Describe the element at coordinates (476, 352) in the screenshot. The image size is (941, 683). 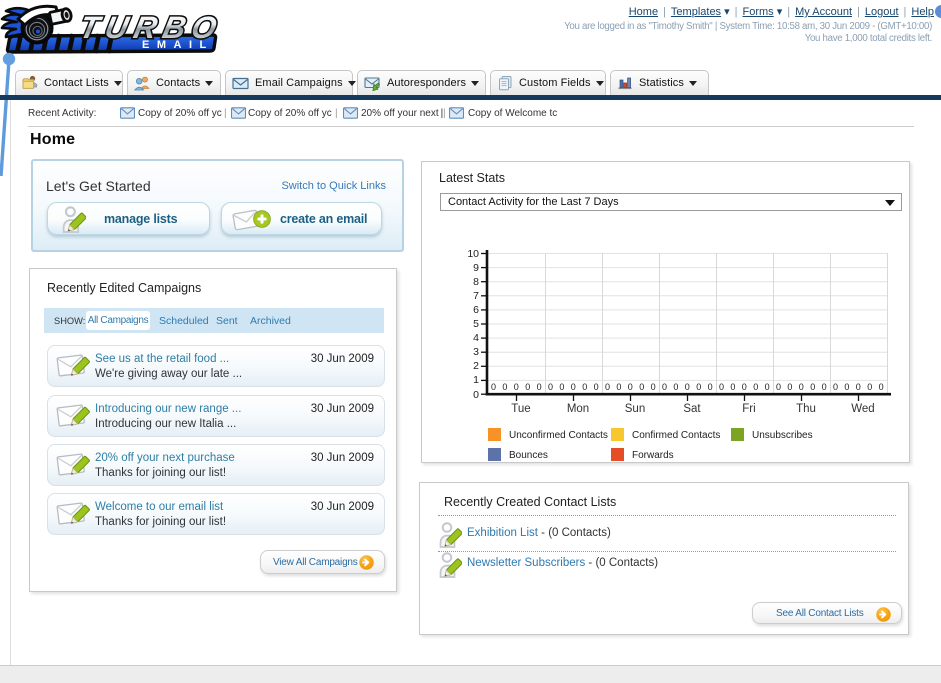
I see `svg-text: 3` at that location.